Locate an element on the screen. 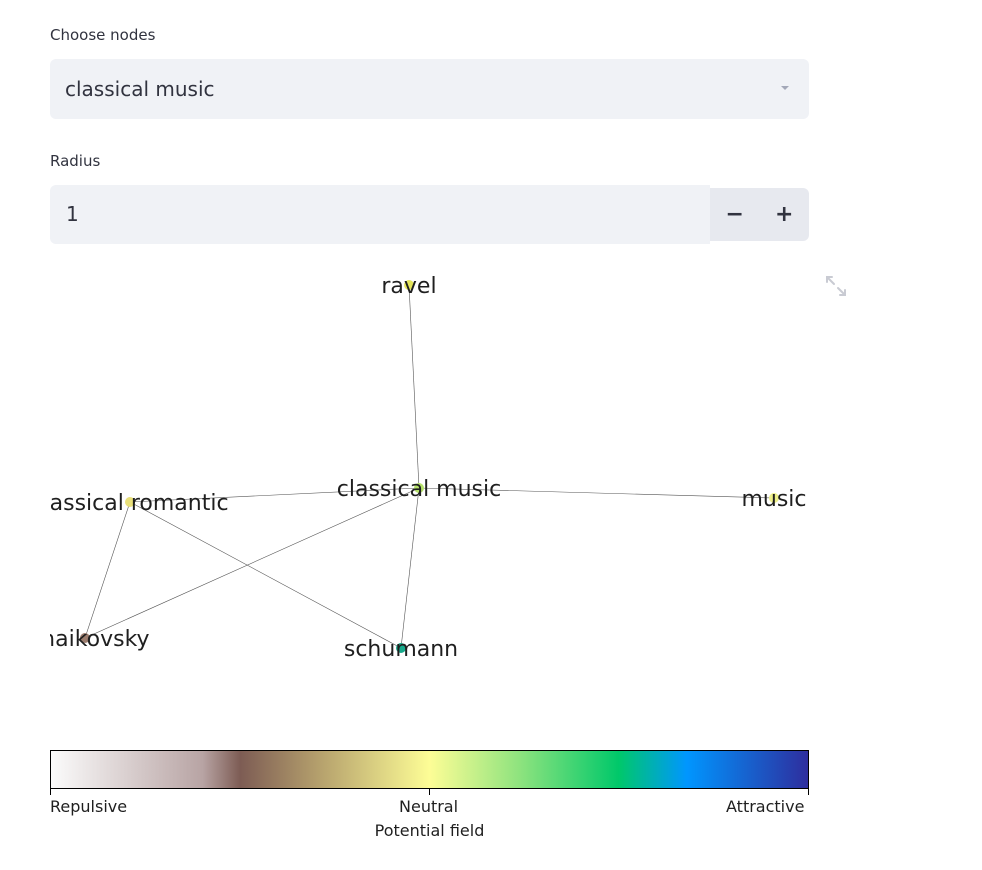 The height and width of the screenshot is (870, 982). node-label-classical-music: classical music is located at coordinates (419, 489).